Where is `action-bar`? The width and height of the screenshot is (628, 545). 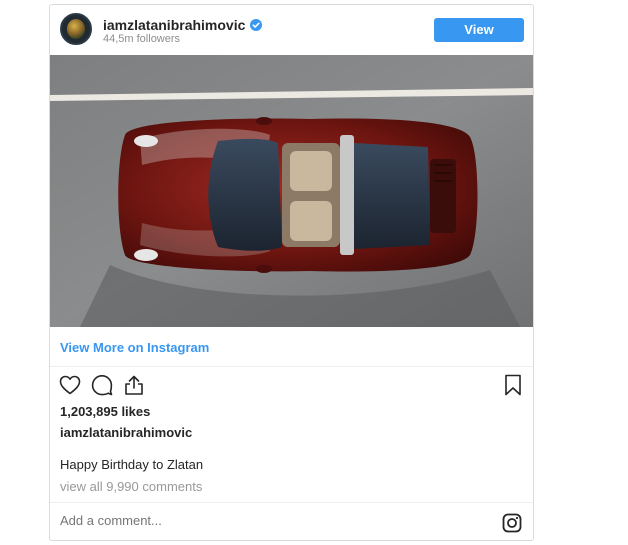 action-bar is located at coordinates (291, 386).